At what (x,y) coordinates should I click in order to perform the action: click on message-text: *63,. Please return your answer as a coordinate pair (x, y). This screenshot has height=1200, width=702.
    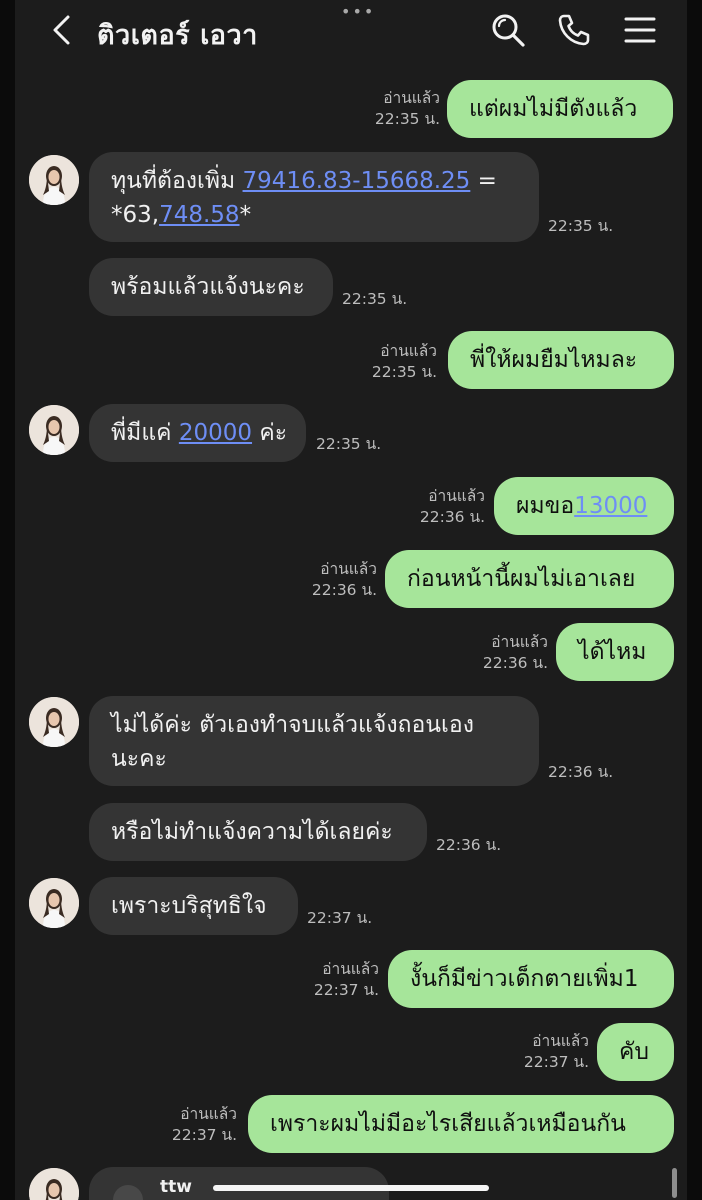
    Looking at the image, I should click on (135, 215).